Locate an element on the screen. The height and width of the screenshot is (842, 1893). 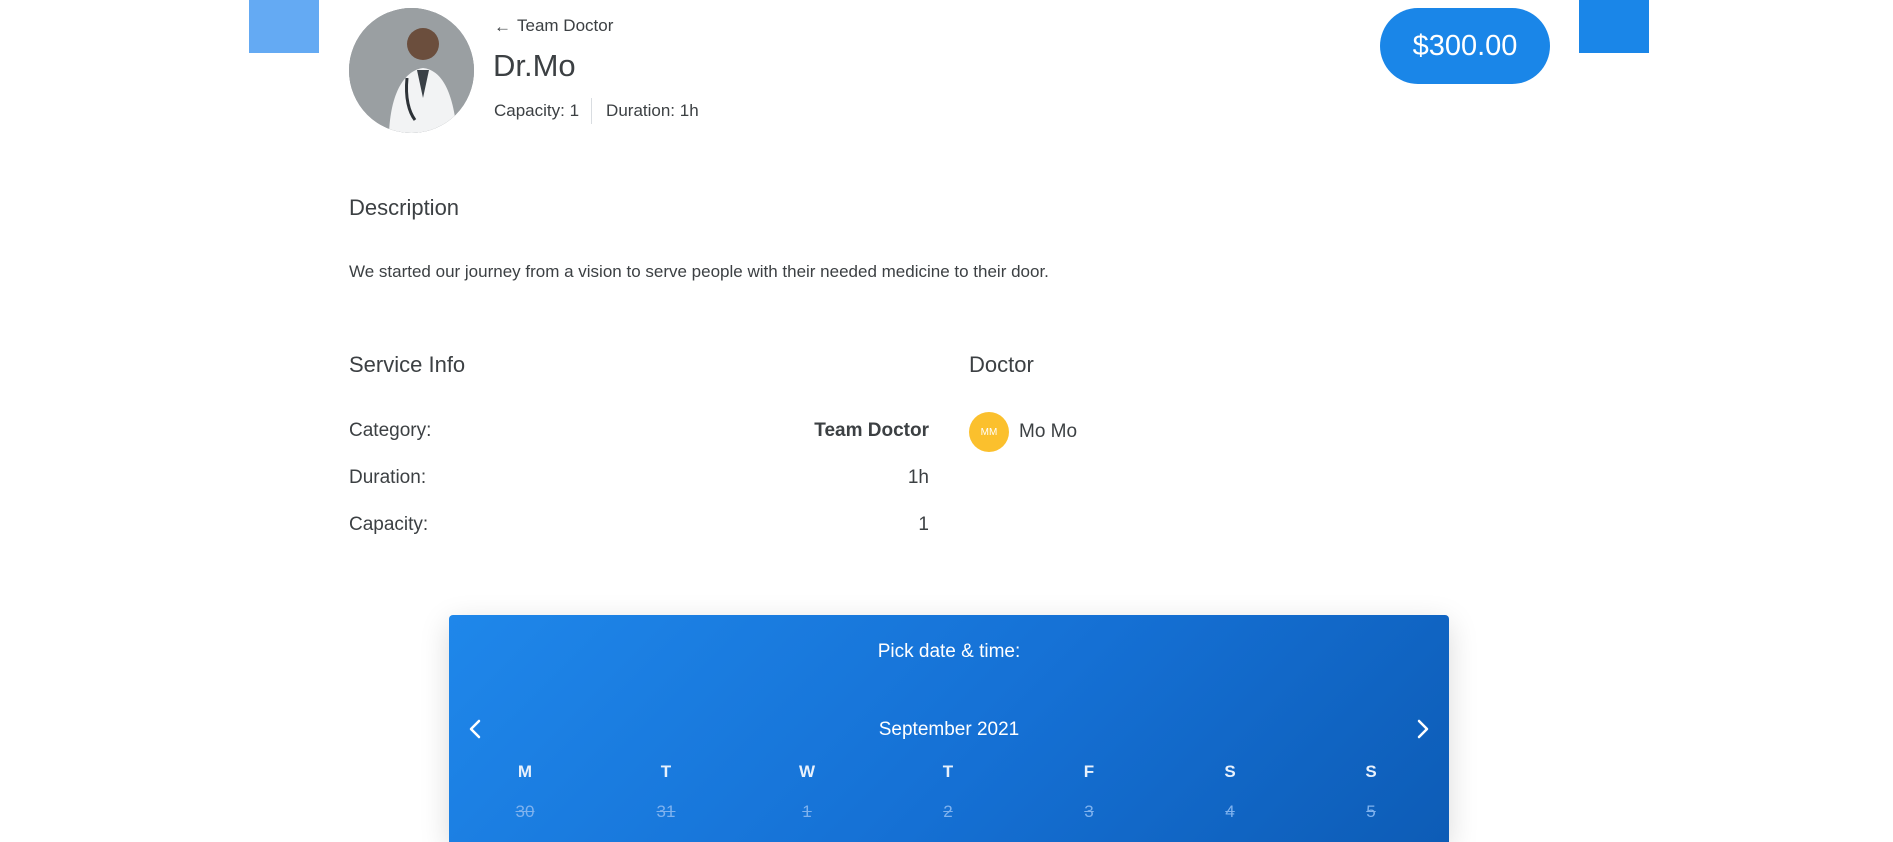
doctor-photo-image is located at coordinates (411, 70).